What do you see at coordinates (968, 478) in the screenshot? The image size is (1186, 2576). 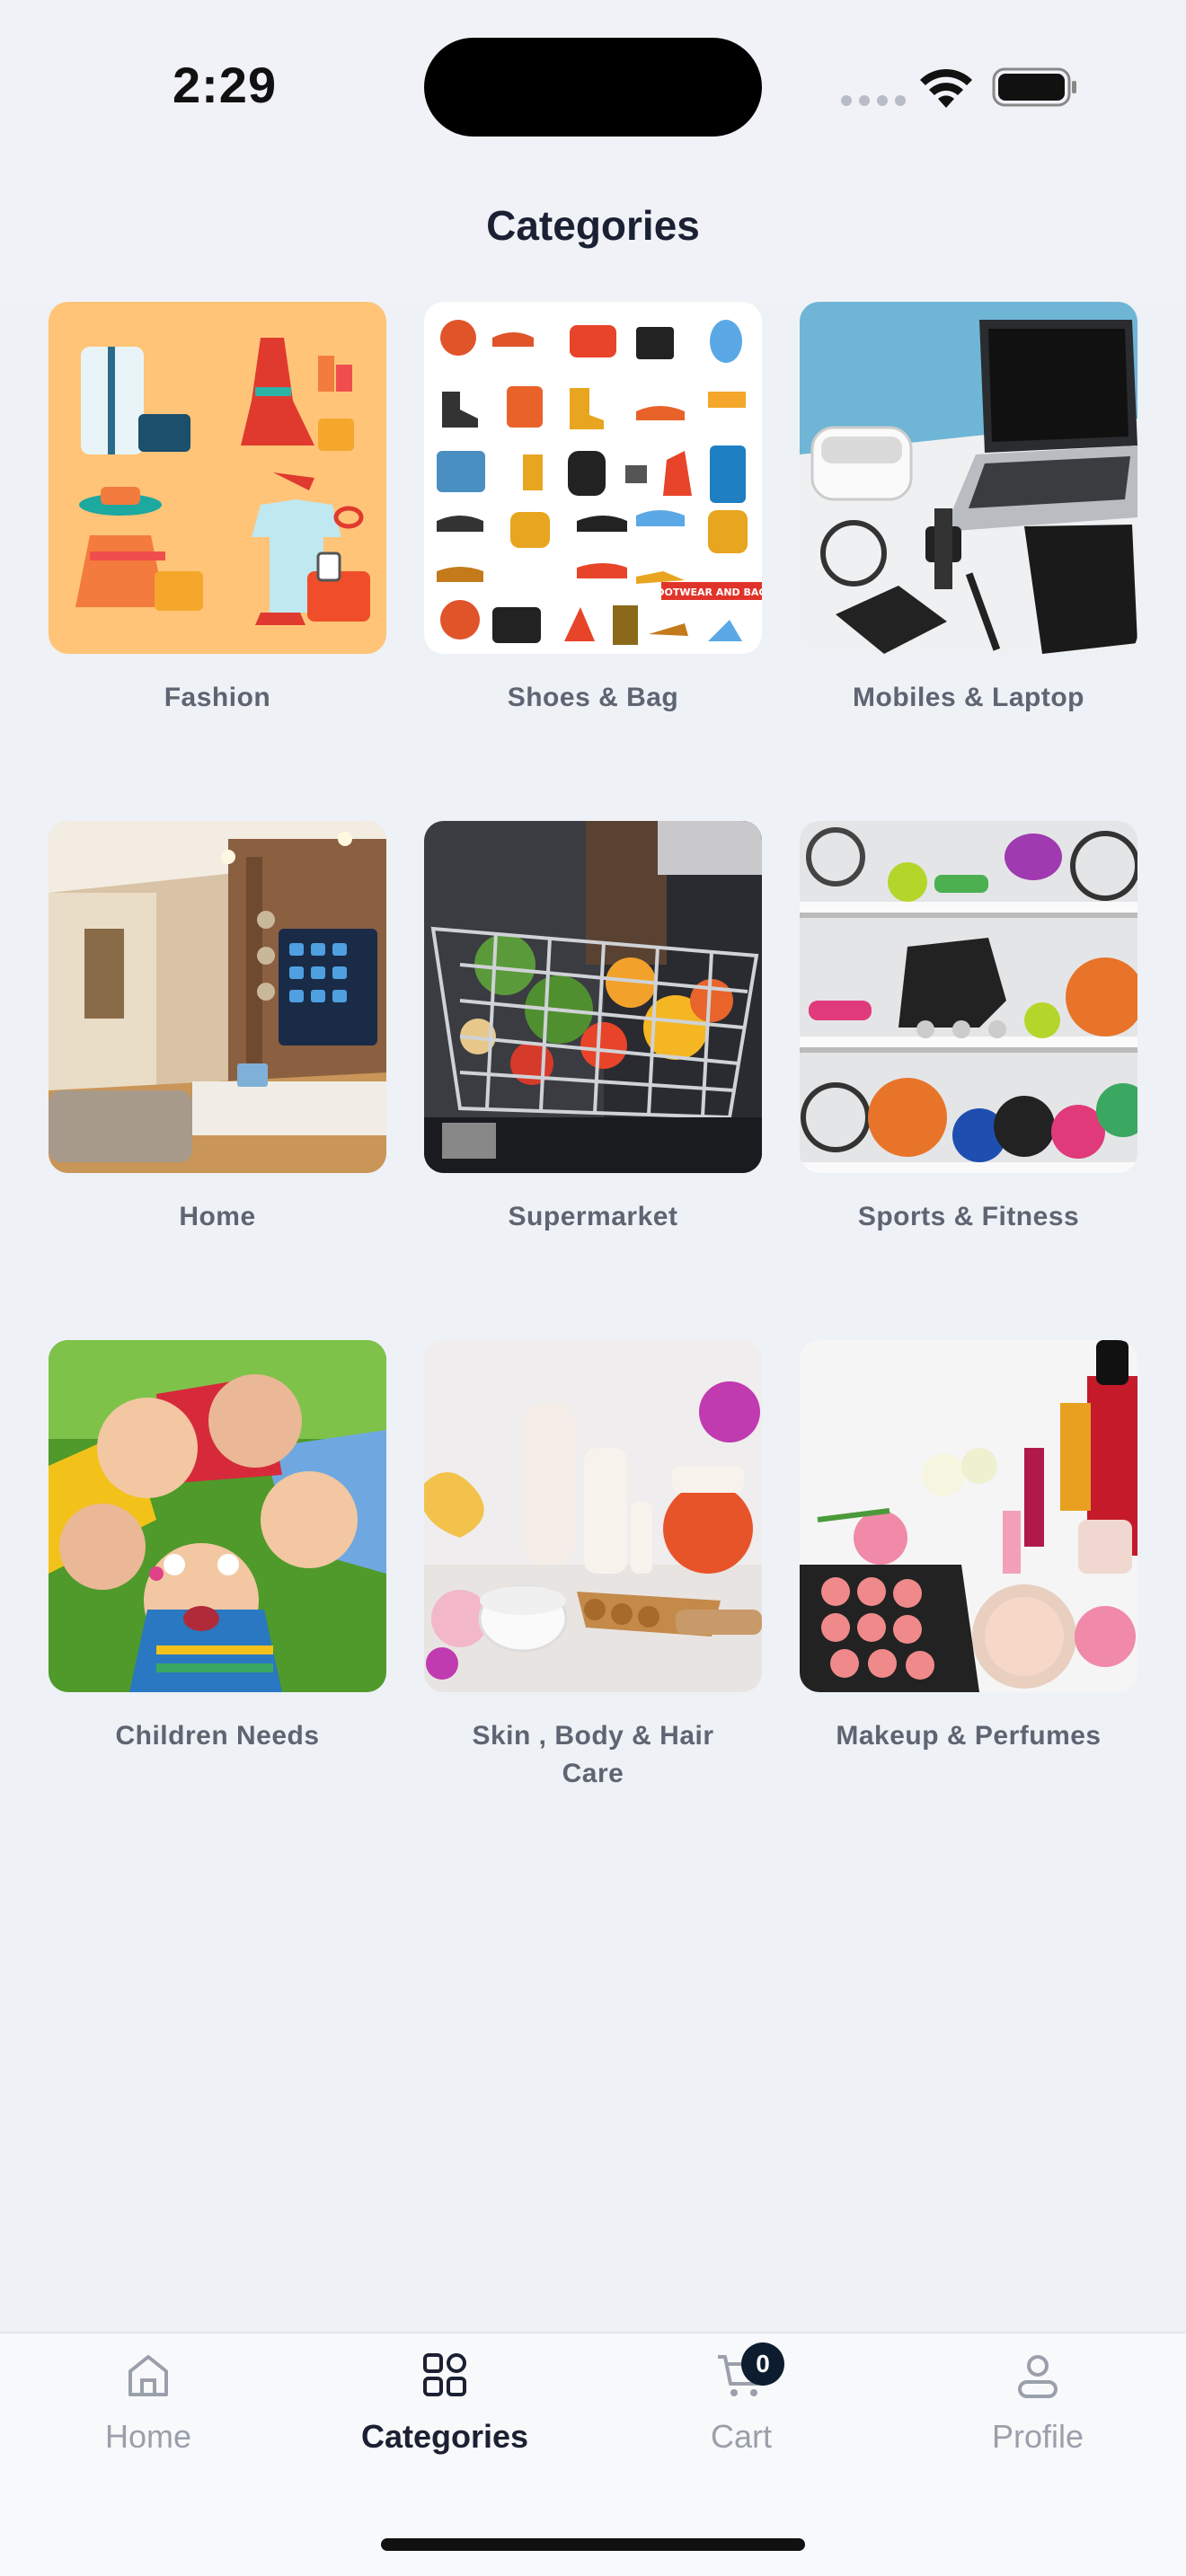 I see `mobiles-laptop-image` at bounding box center [968, 478].